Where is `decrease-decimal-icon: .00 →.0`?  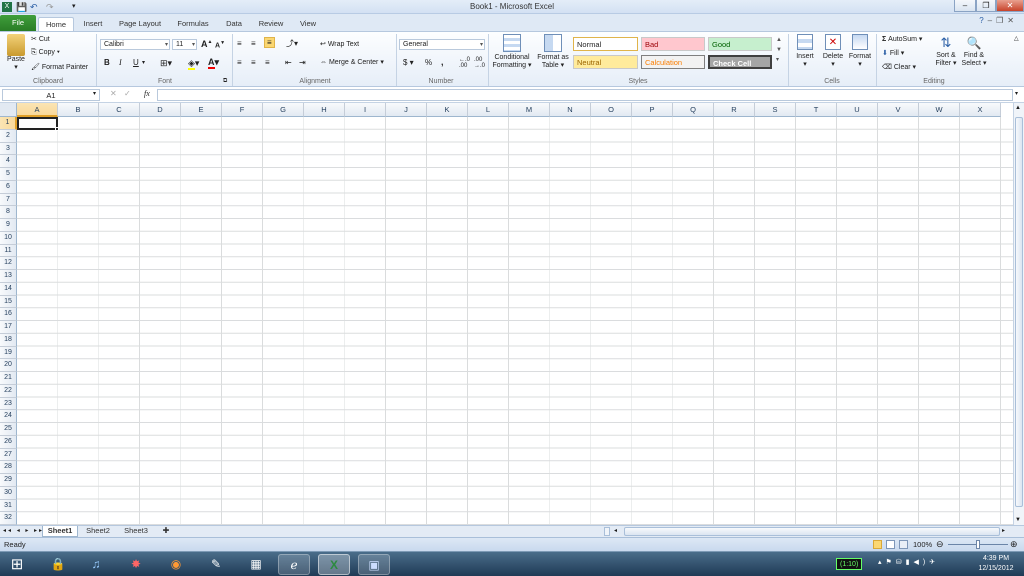 decrease-decimal-icon: .00 →.0 is located at coordinates (479, 63).